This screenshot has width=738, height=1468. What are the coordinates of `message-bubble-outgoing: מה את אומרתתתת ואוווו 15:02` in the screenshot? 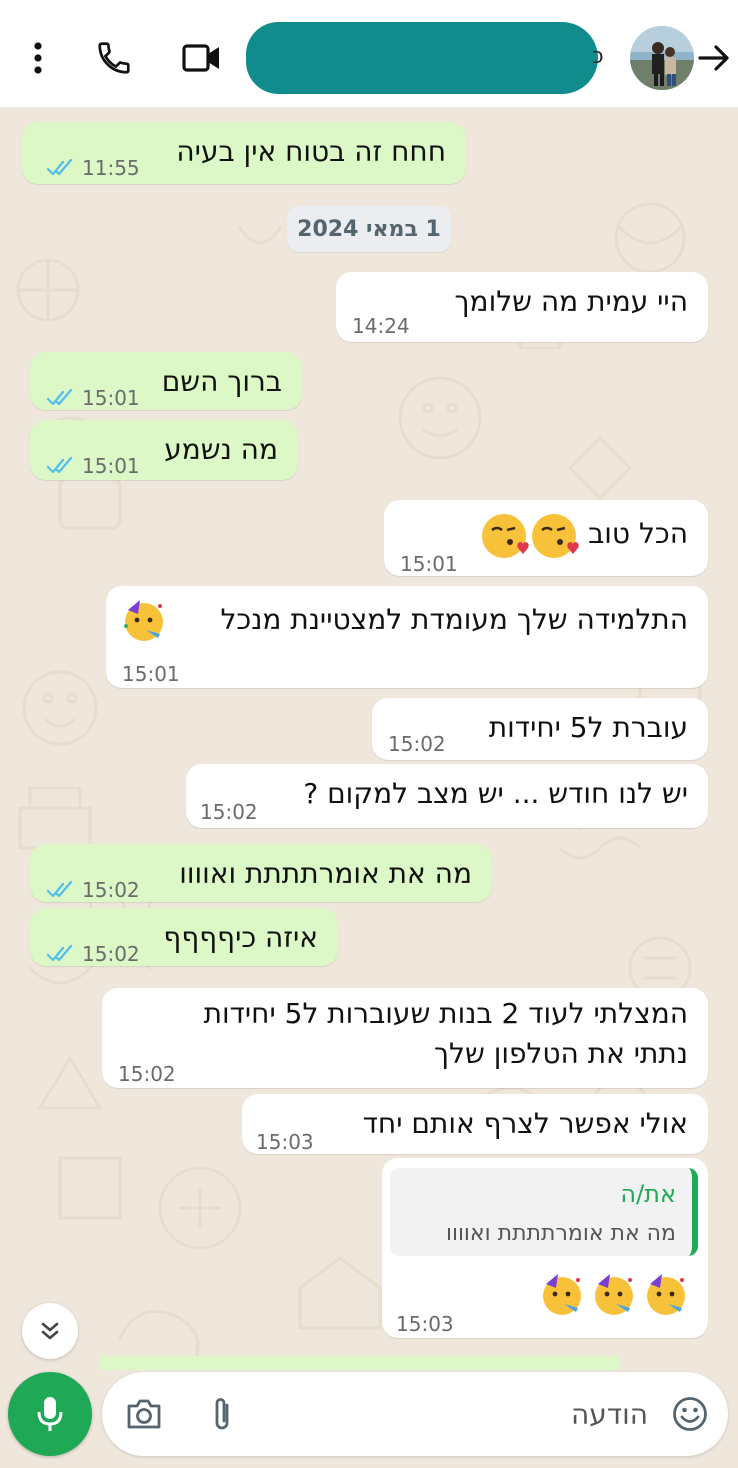 It's located at (261, 873).